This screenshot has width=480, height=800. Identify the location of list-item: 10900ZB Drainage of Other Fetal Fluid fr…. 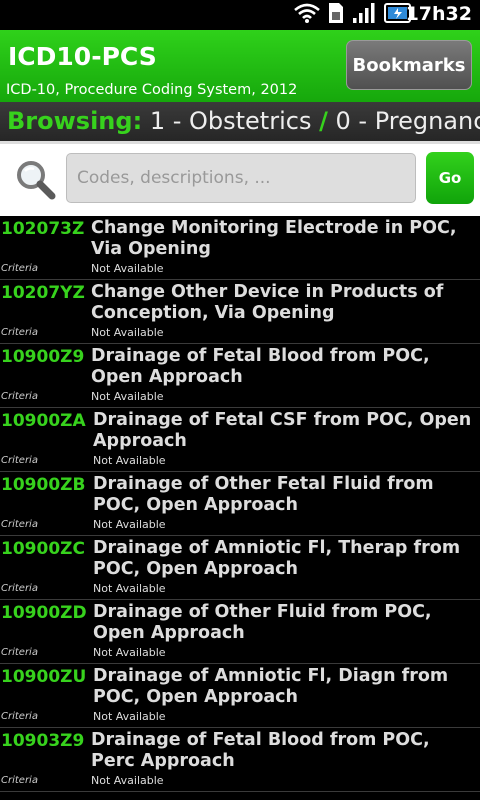
(240, 504).